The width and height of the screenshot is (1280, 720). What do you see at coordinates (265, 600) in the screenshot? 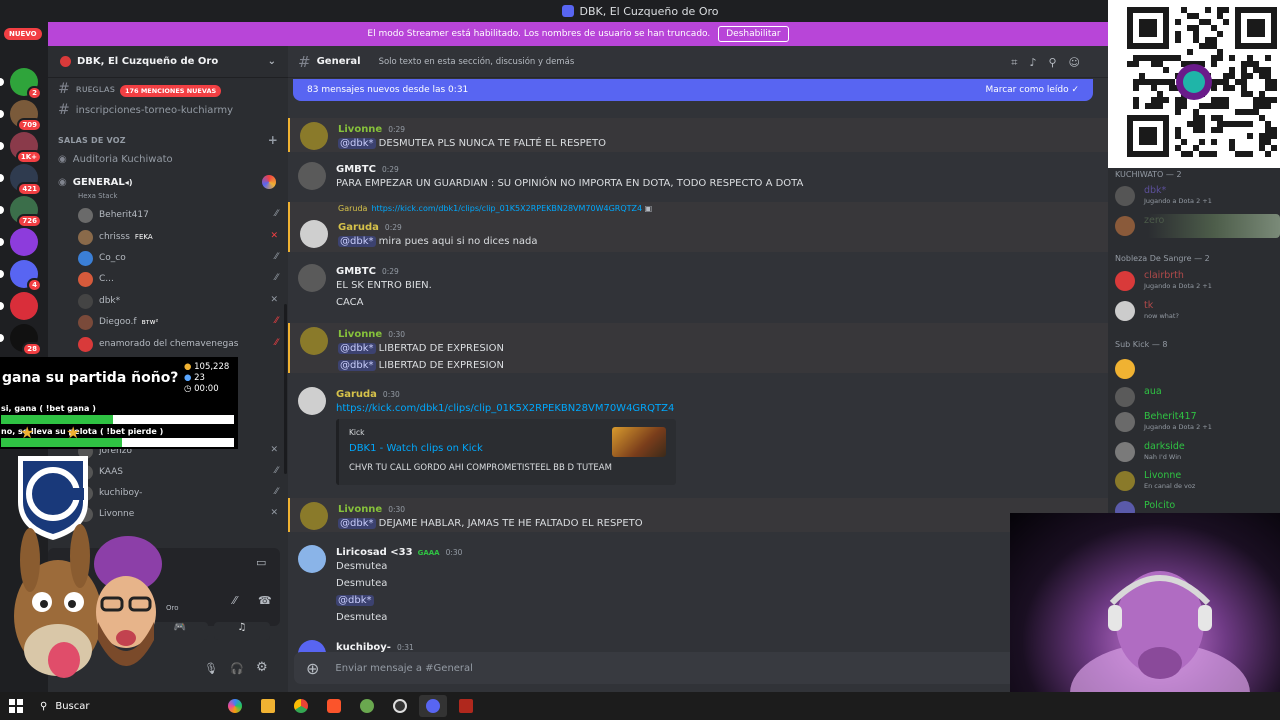
I see `disconnect-icon: ☎` at bounding box center [265, 600].